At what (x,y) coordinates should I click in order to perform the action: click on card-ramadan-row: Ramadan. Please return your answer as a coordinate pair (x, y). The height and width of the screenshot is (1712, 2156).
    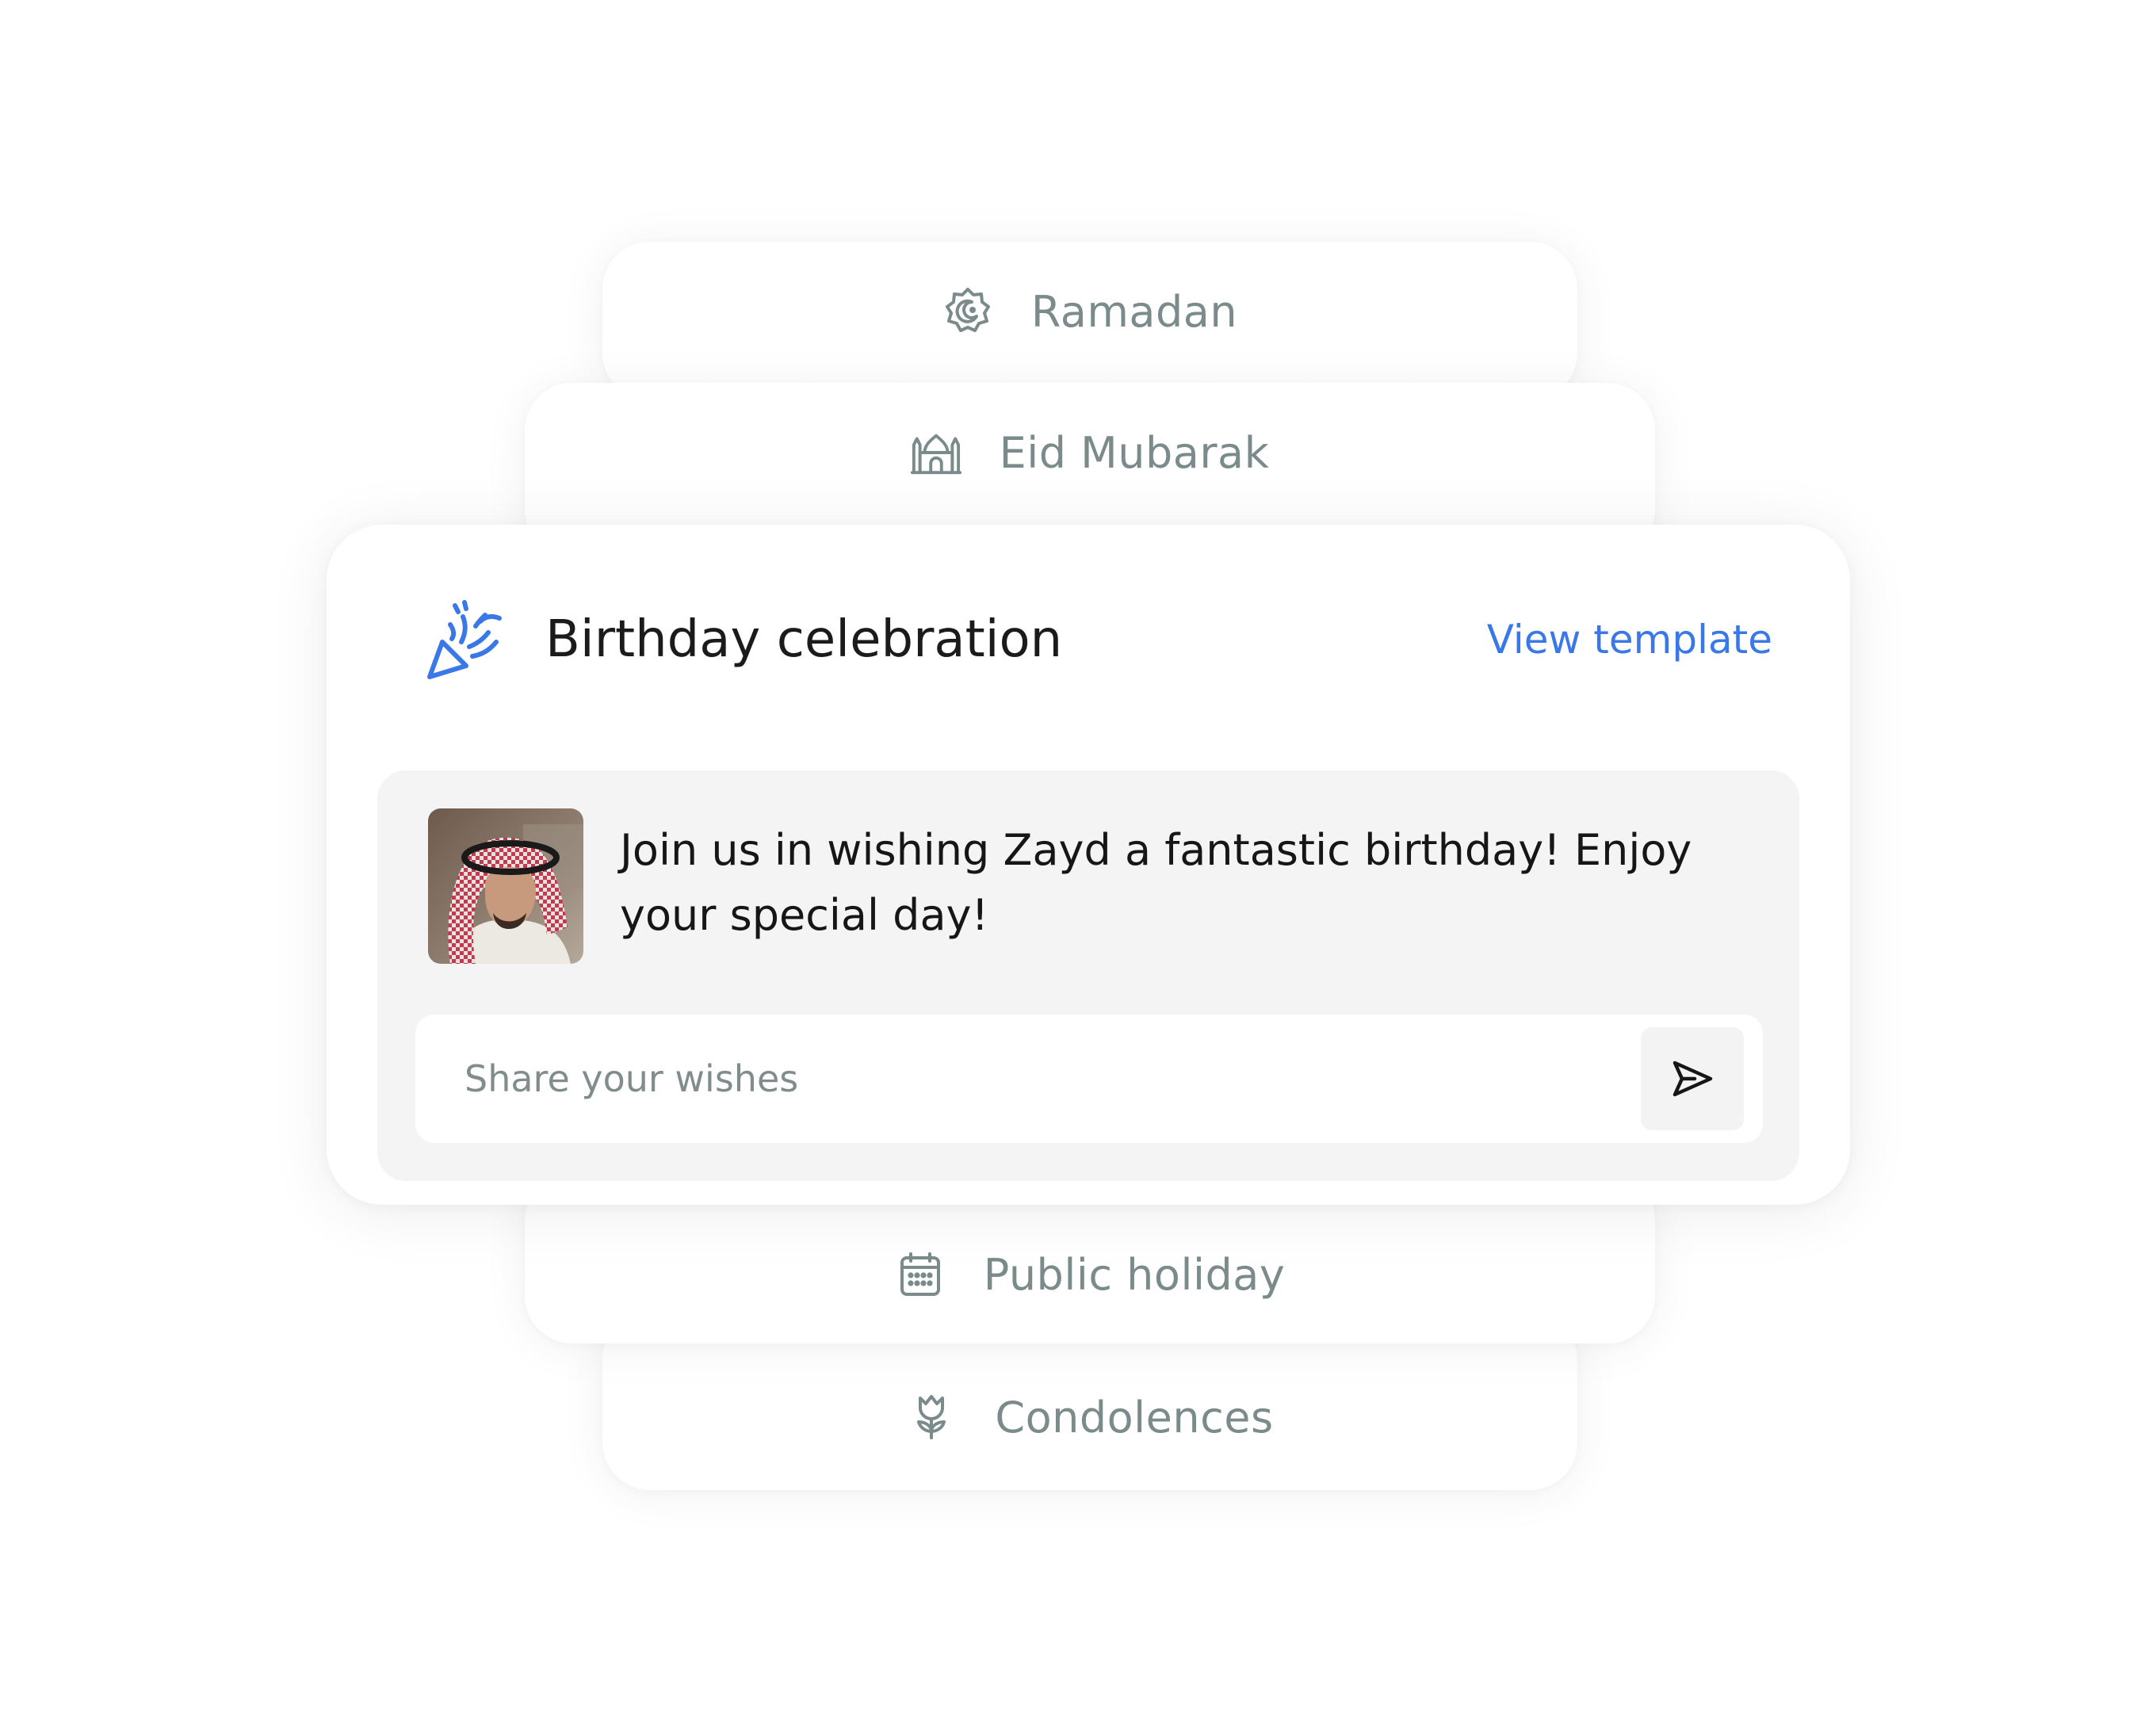
    Looking at the image, I should click on (1089, 311).